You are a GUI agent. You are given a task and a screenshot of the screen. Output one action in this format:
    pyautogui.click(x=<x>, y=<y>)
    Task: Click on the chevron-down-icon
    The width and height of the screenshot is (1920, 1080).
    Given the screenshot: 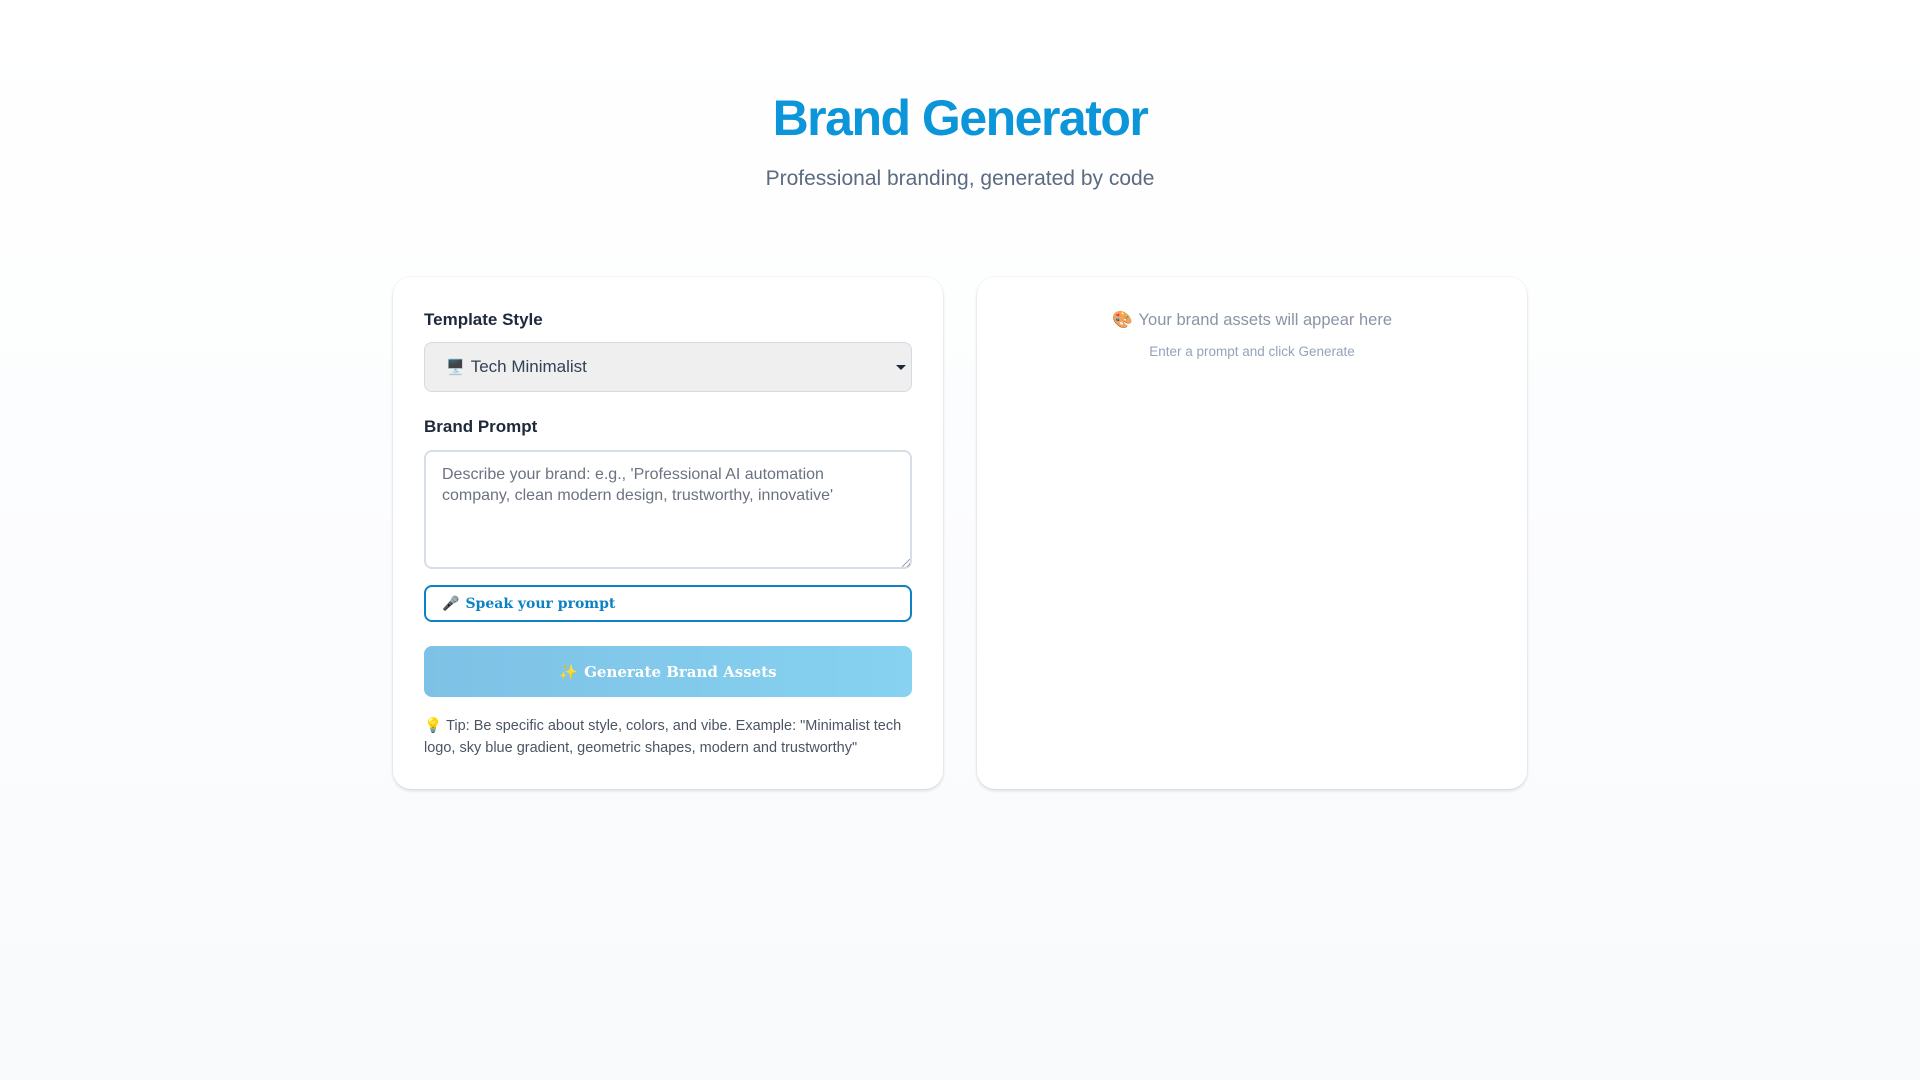 What is the action you would take?
    pyautogui.click(x=901, y=367)
    